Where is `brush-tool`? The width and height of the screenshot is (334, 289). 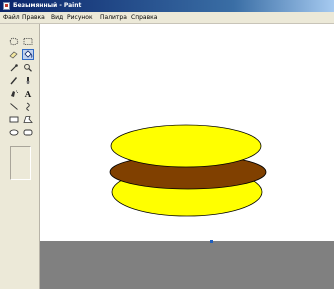 brush-tool is located at coordinates (28, 80).